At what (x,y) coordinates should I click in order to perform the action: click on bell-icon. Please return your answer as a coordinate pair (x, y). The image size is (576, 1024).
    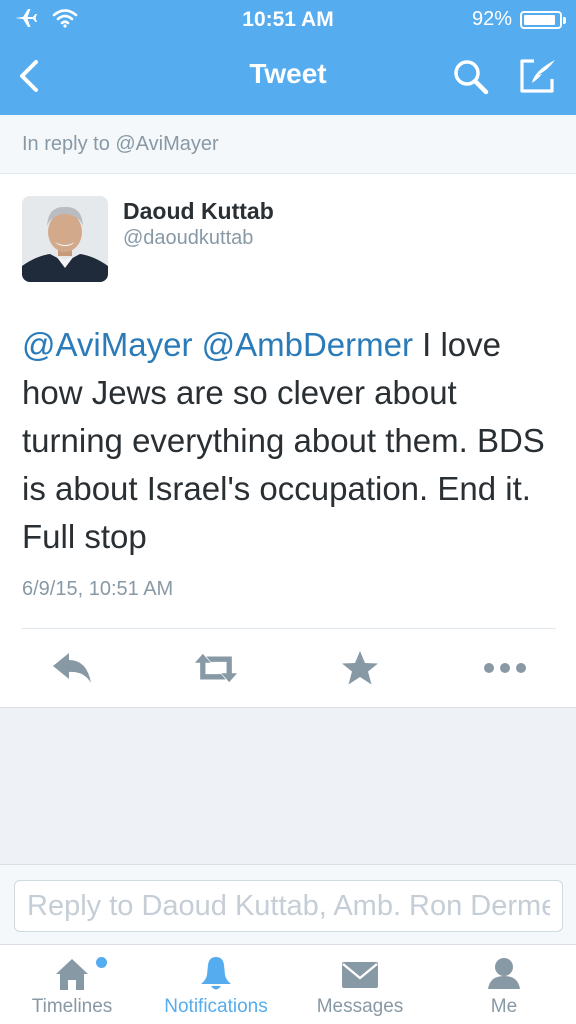
    Looking at the image, I should click on (216, 973).